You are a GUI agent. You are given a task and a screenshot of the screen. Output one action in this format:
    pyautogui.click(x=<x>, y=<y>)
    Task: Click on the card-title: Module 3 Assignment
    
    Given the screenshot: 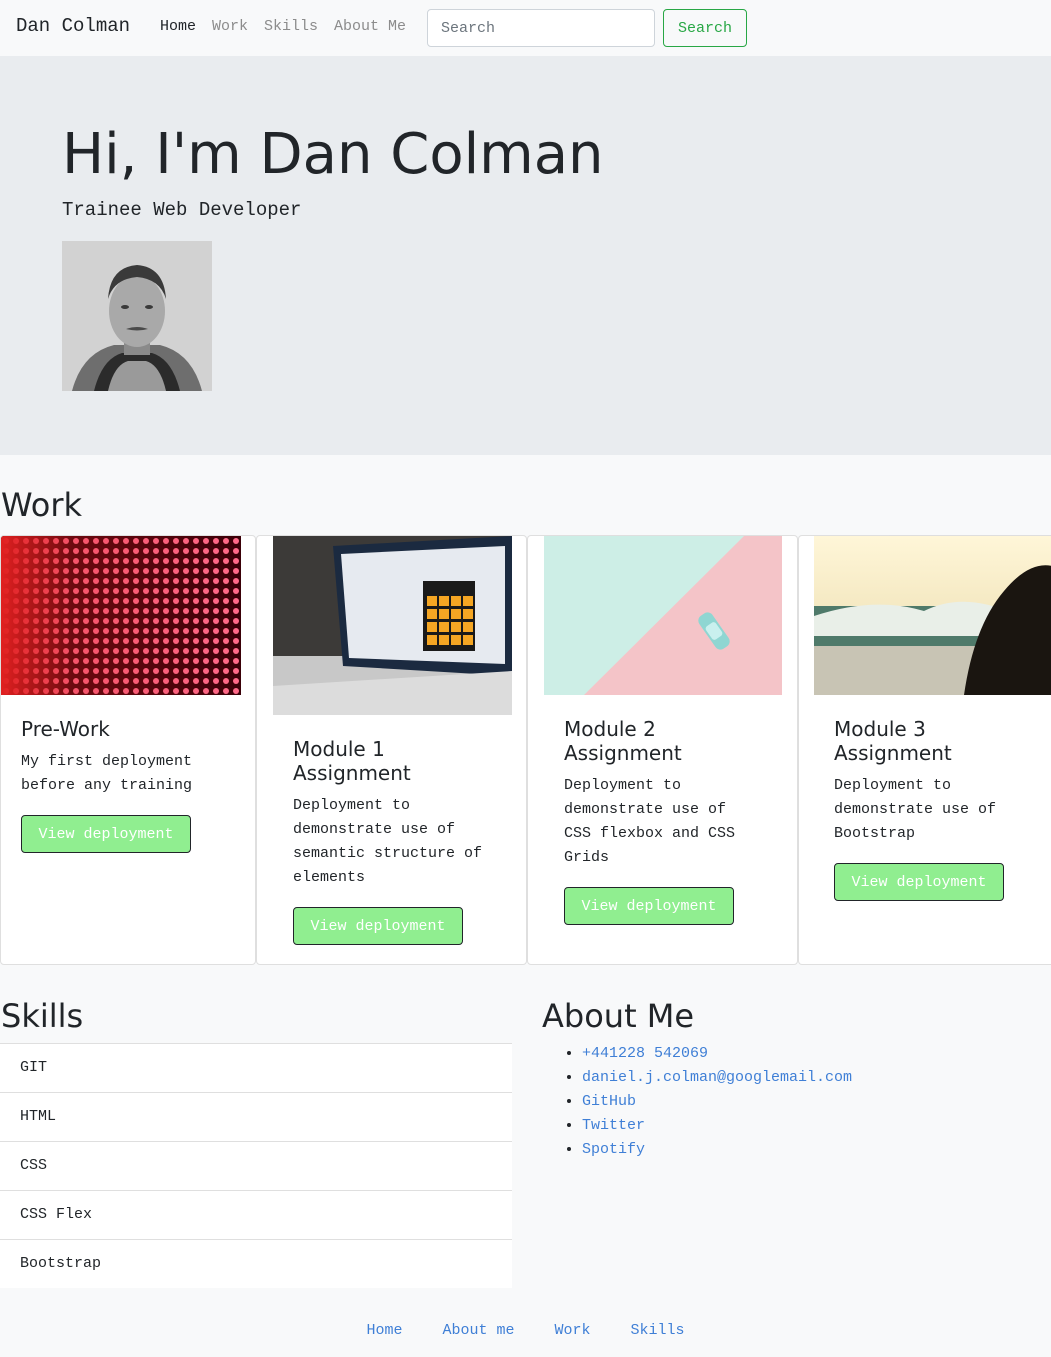 What is the action you would take?
    pyautogui.click(x=893, y=741)
    